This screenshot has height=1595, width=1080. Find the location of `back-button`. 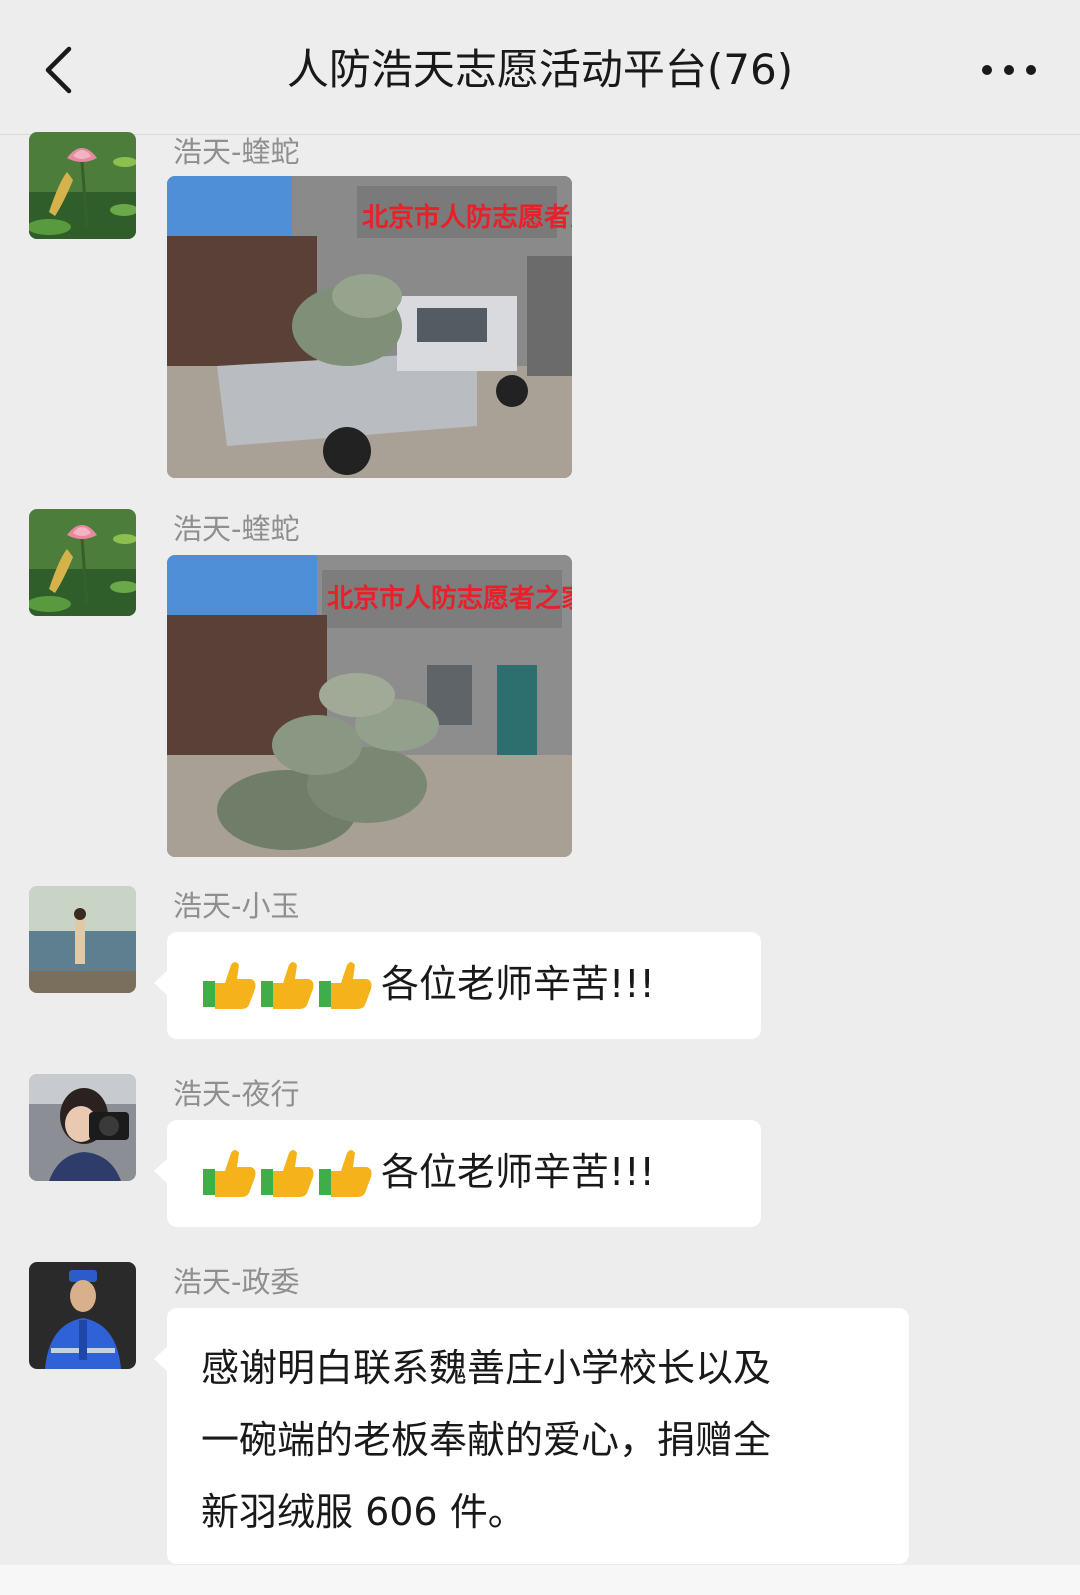

back-button is located at coordinates (58, 70).